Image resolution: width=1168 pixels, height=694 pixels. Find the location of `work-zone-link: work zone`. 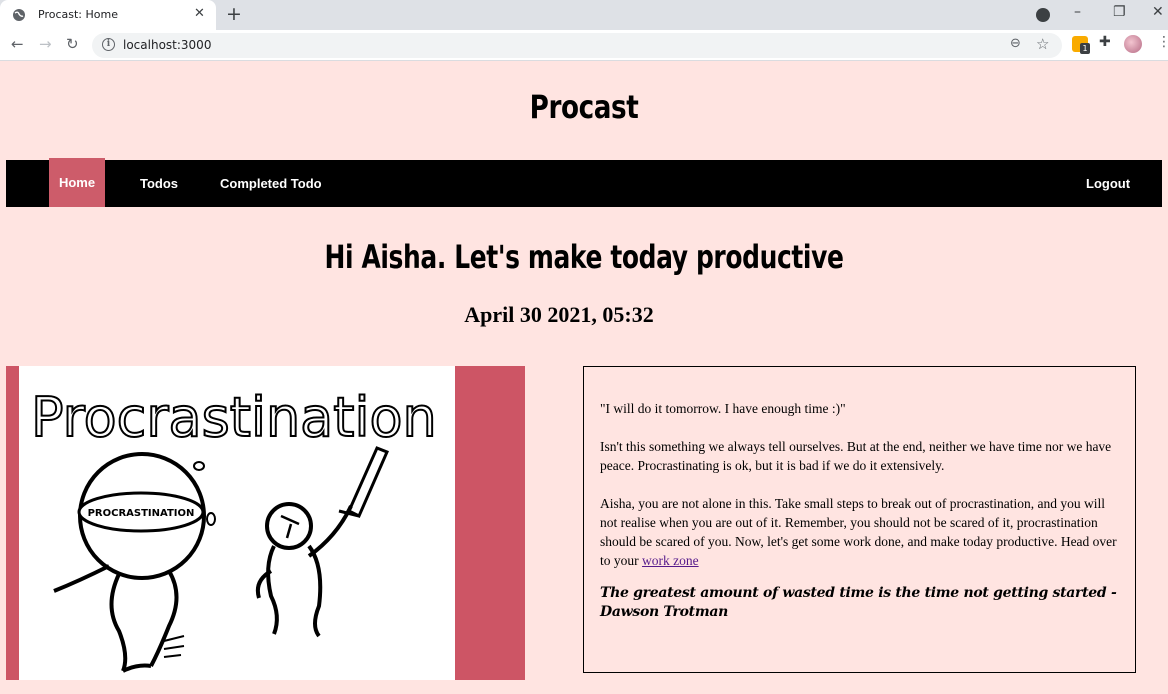

work-zone-link: work zone is located at coordinates (670, 560).